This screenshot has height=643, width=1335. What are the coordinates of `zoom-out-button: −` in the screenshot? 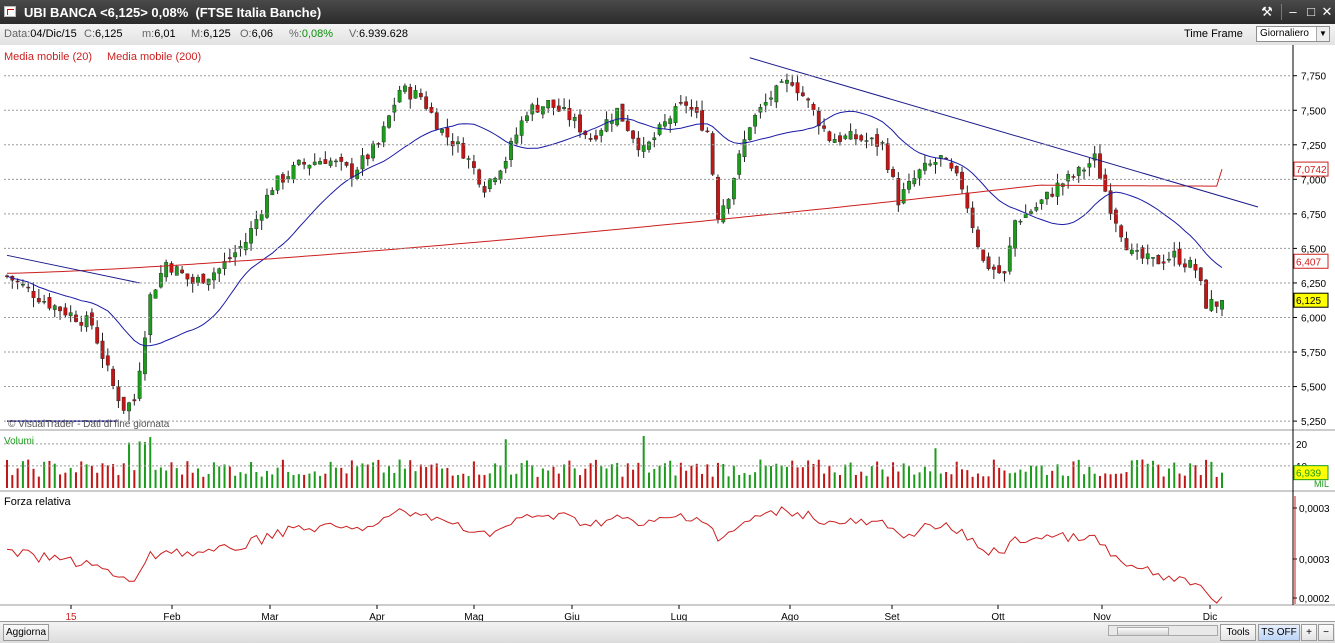 It's located at (1326, 632).